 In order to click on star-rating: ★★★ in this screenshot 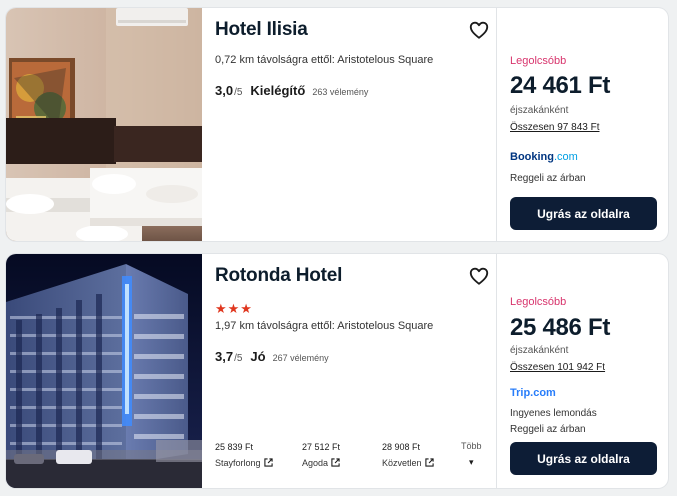, I will do `click(234, 308)`.